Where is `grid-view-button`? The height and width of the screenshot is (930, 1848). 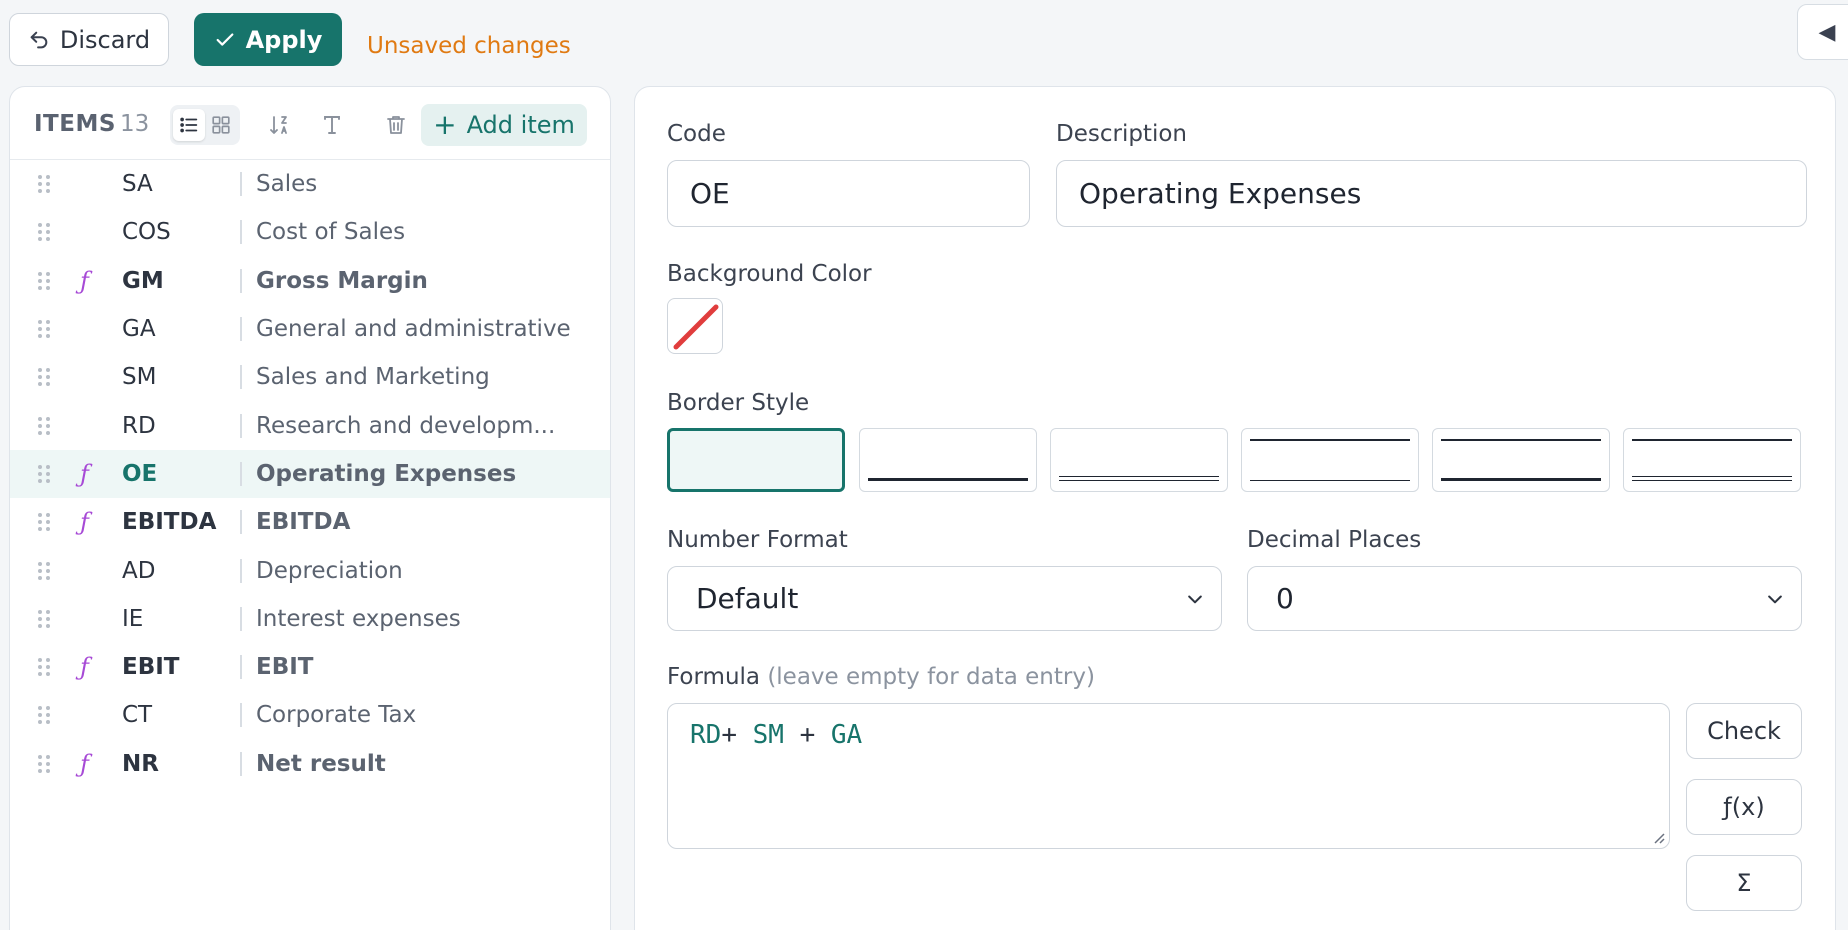
grid-view-button is located at coordinates (221, 125).